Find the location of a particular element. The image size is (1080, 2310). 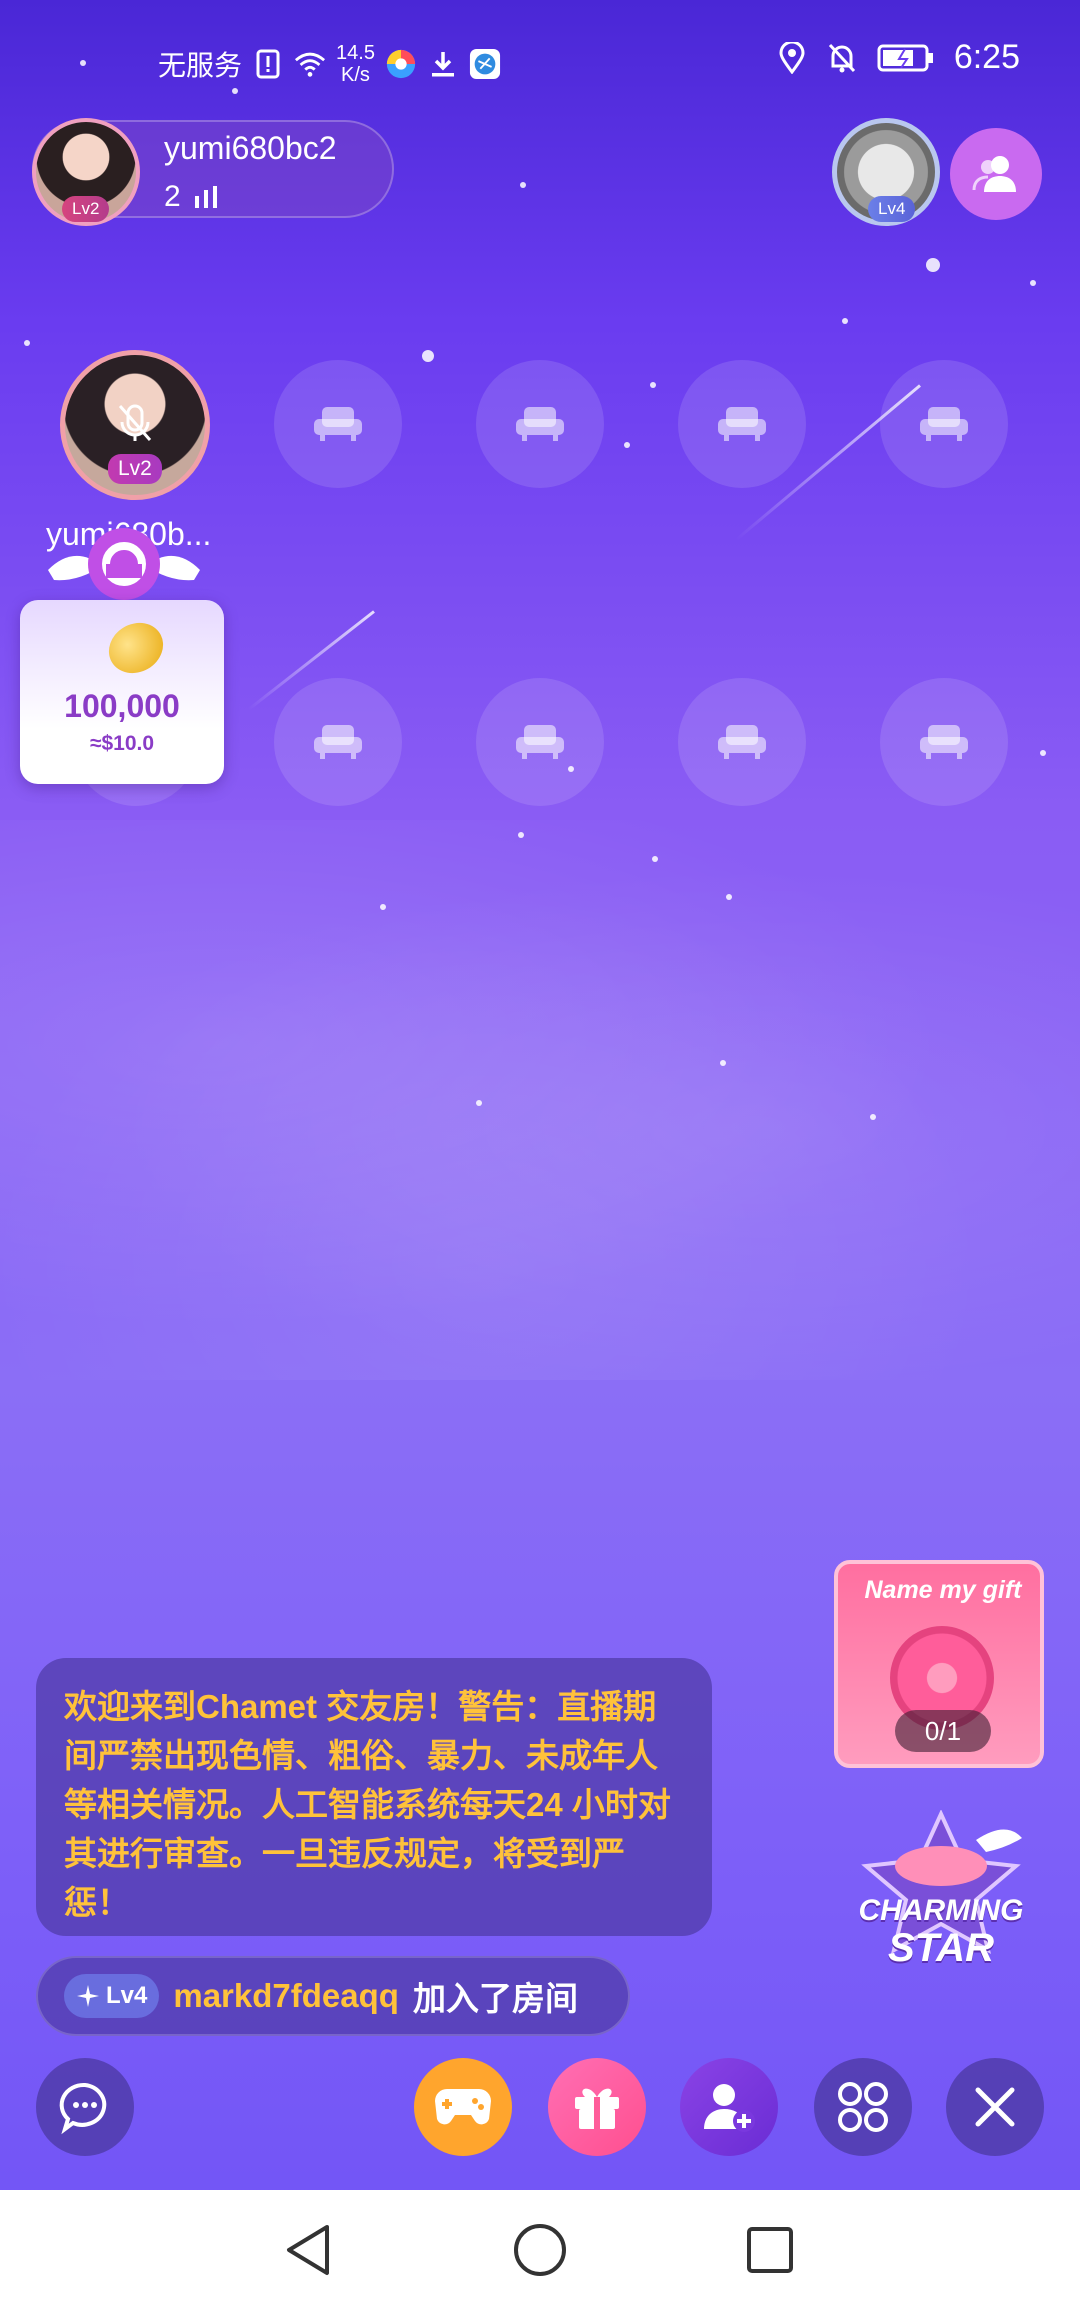

nav-recents-button is located at coordinates (770, 2250).